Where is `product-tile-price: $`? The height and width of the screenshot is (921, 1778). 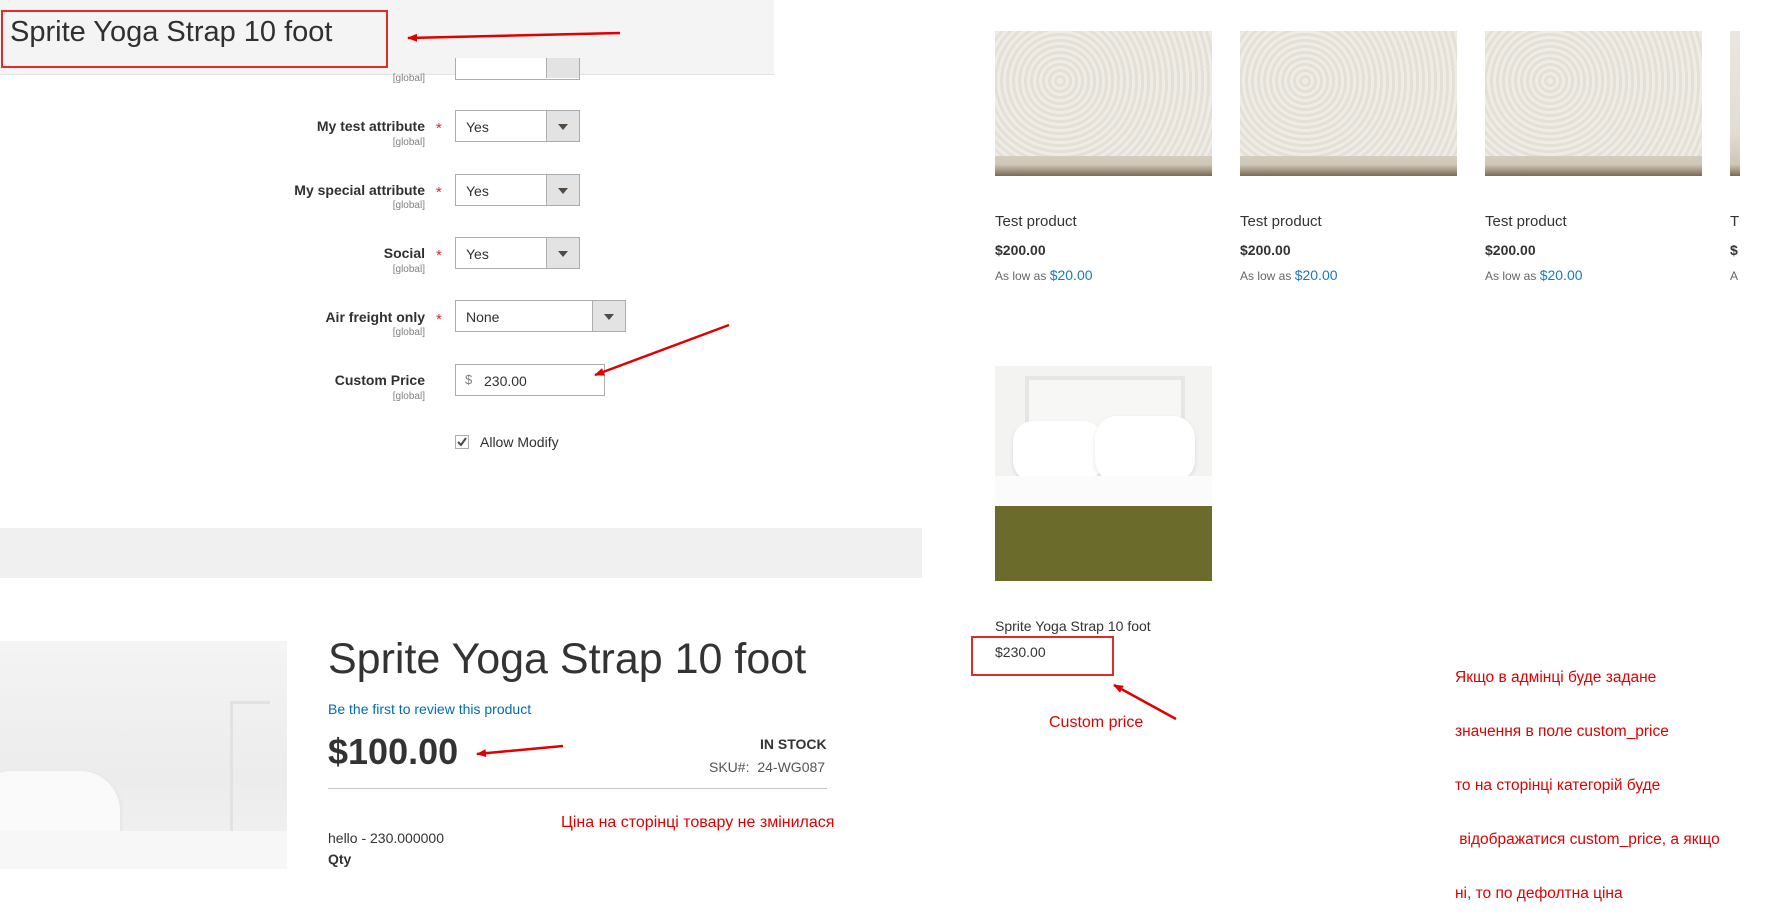
product-tile-price: $ is located at coordinates (1734, 250).